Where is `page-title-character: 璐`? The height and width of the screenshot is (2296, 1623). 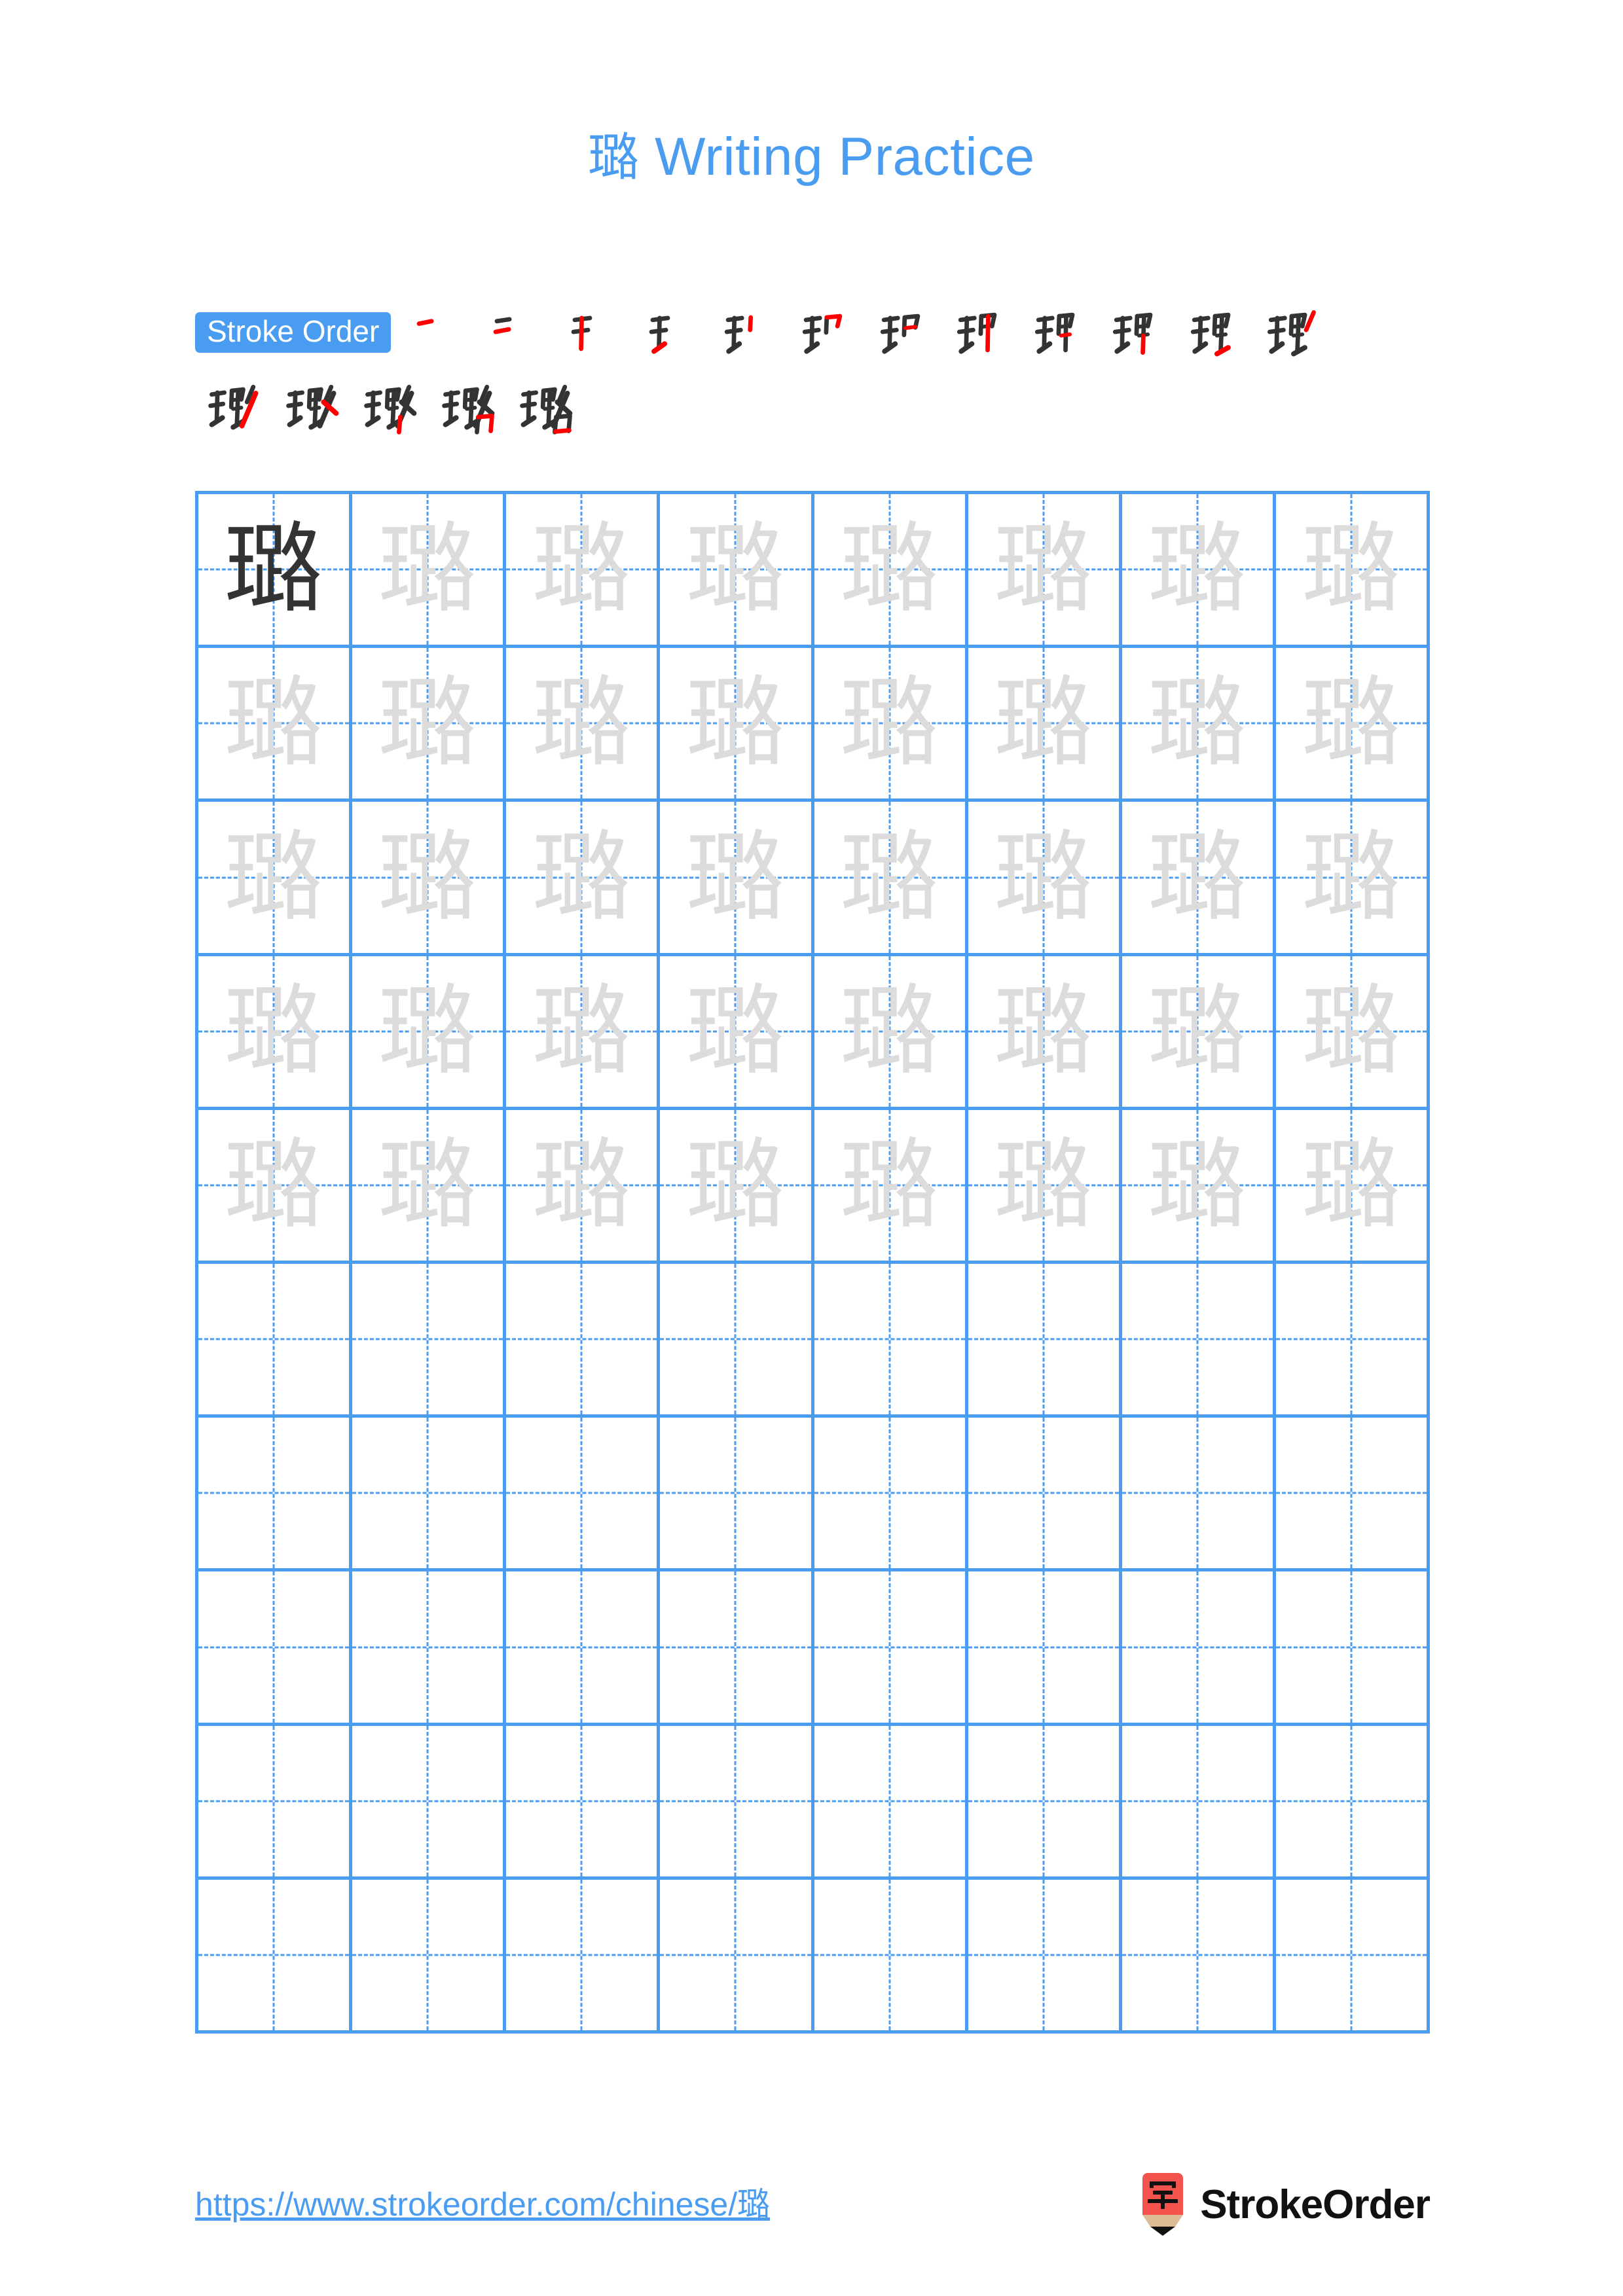 page-title-character: 璐 is located at coordinates (614, 157).